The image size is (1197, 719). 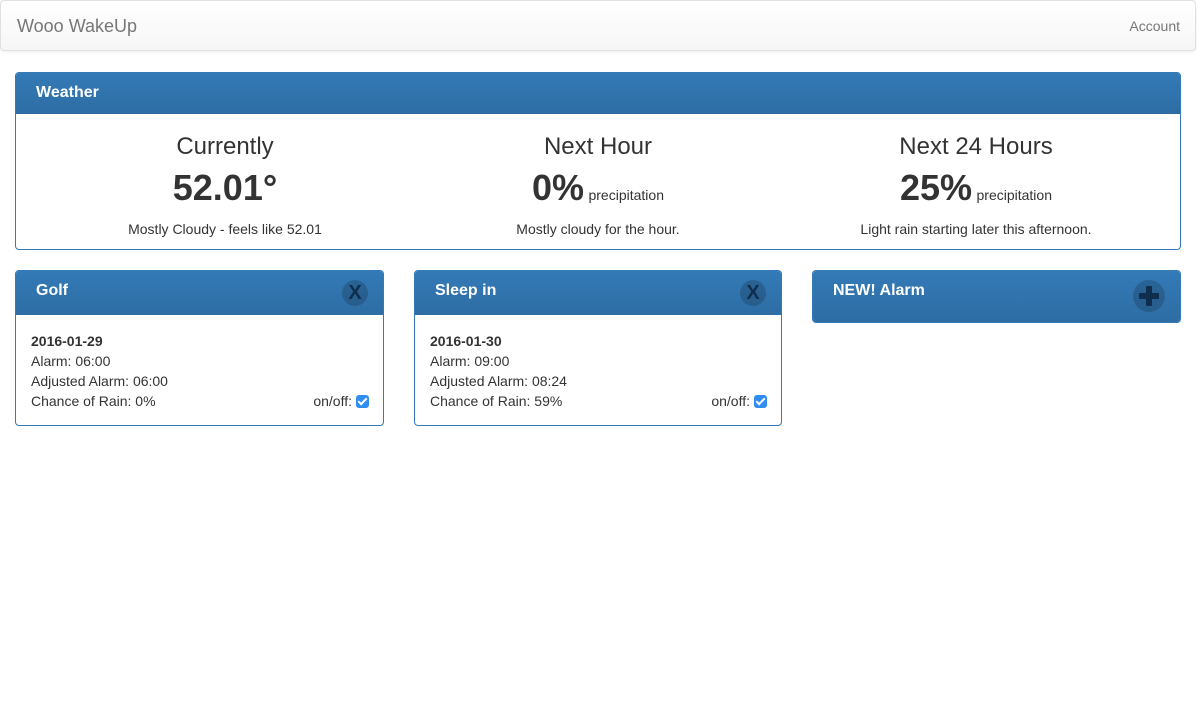 I want to click on weather-next-24-value: 25%, so click(x=936, y=187).